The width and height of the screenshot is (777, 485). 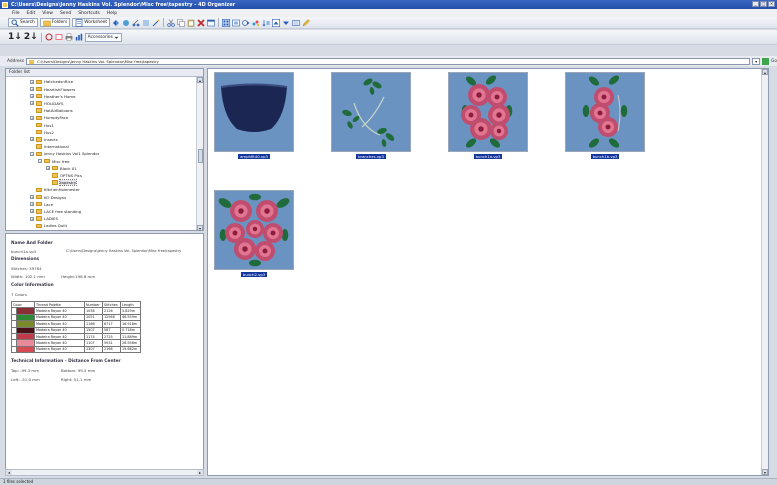 I want to click on thumbnail-filename: branches.vp3, so click(x=371, y=156).